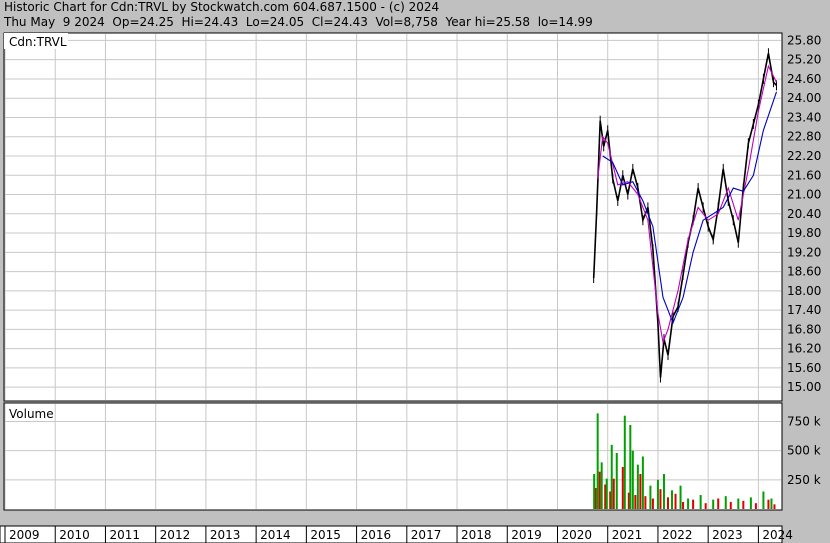  I want to click on x-tick-label: 2015, so click(325, 535).